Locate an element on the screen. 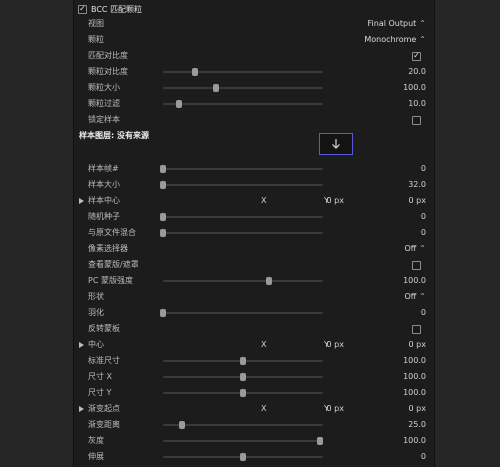 Image resolution: width=500 pixels, height=467 pixels. row-pc-matte: PC 蒙版强度 100.0 is located at coordinates (254, 281).